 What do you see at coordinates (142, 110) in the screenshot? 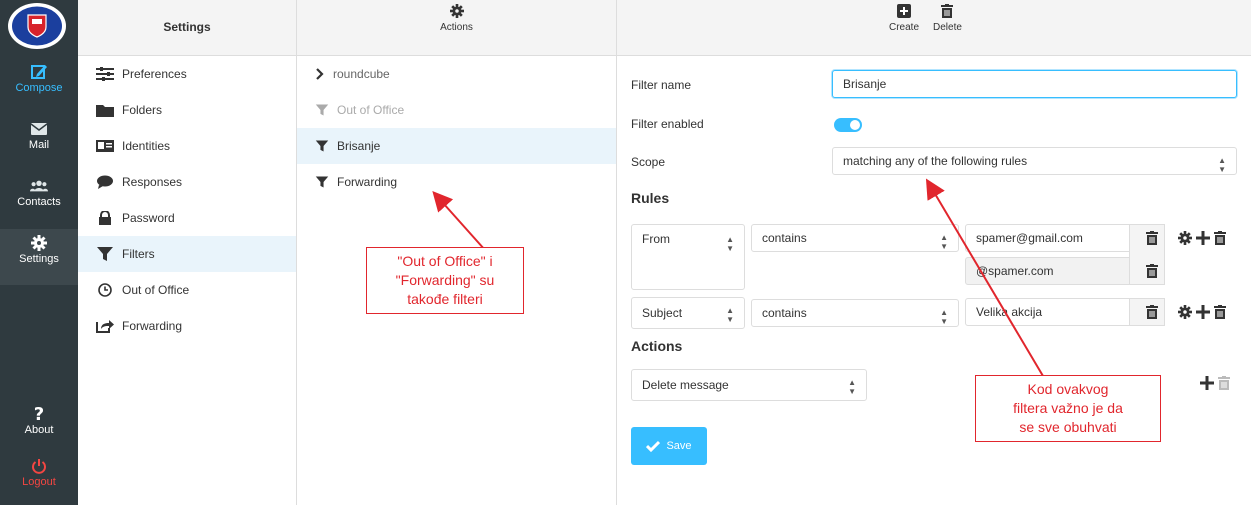
I see `settings-item-label: Folders` at bounding box center [142, 110].